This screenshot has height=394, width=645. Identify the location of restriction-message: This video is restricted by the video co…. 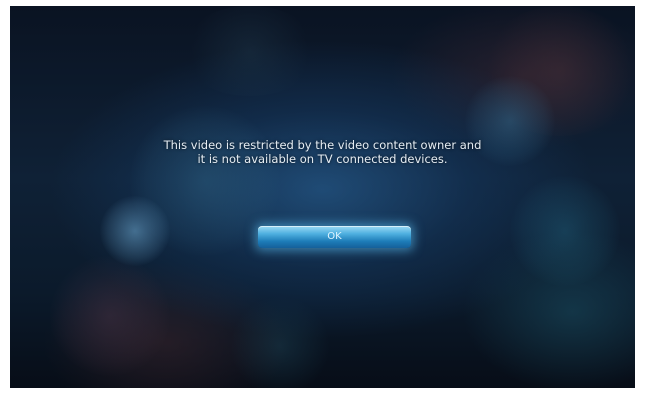
(322, 152).